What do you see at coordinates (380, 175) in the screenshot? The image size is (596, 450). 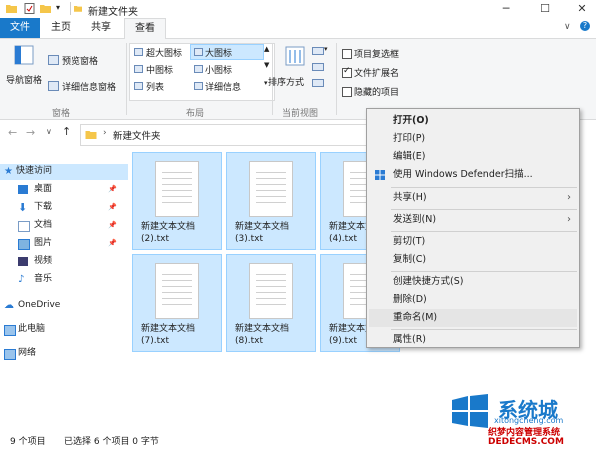 I see `defender-shield-icon` at bounding box center [380, 175].